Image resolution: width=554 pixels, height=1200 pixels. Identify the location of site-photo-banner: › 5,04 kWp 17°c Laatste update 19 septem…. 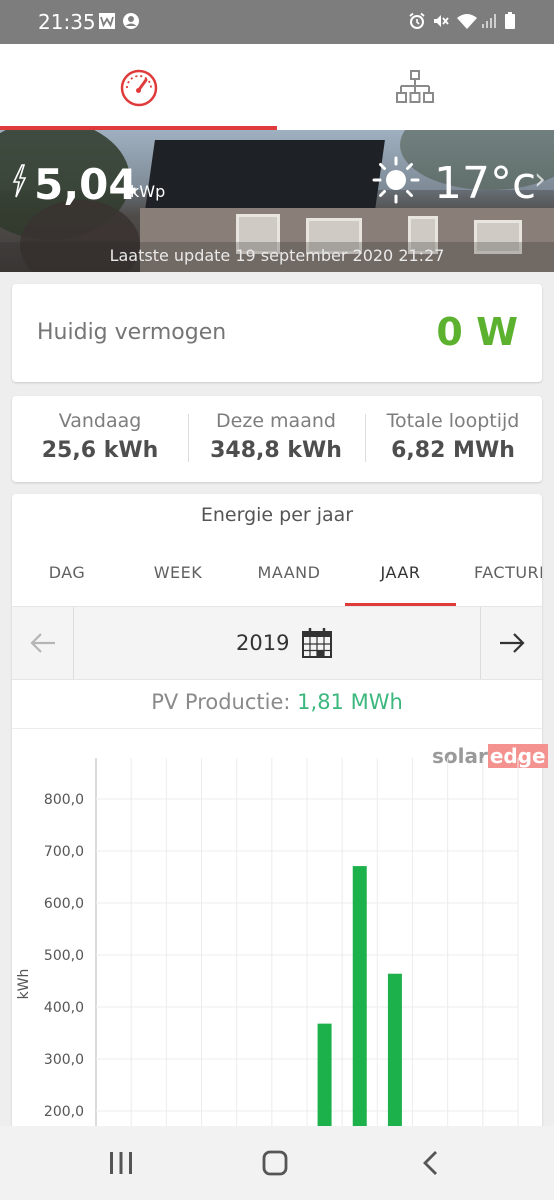
(277, 201).